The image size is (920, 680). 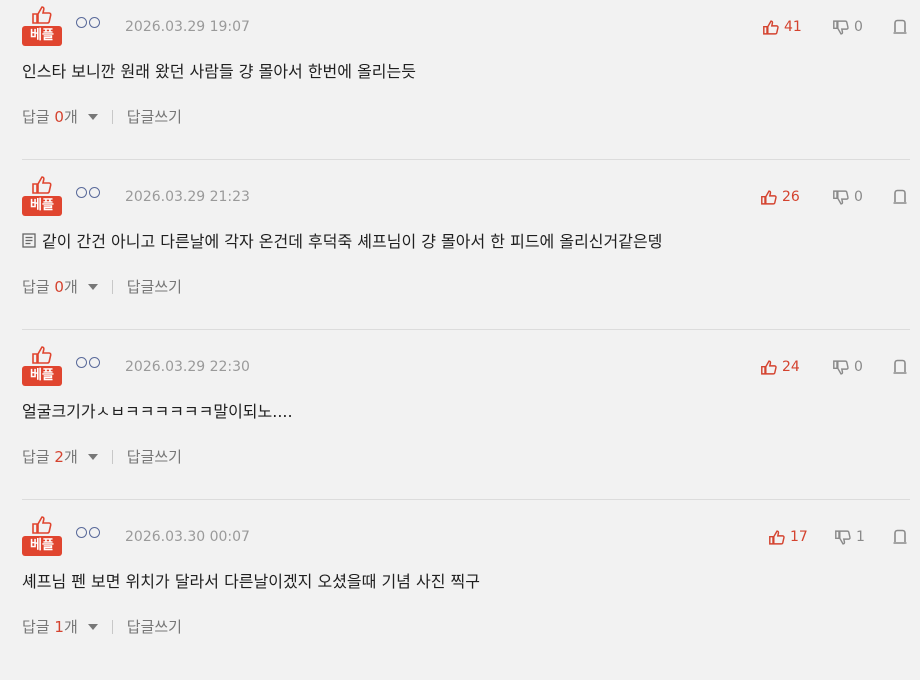 I want to click on like-button: 26, so click(x=780, y=197).